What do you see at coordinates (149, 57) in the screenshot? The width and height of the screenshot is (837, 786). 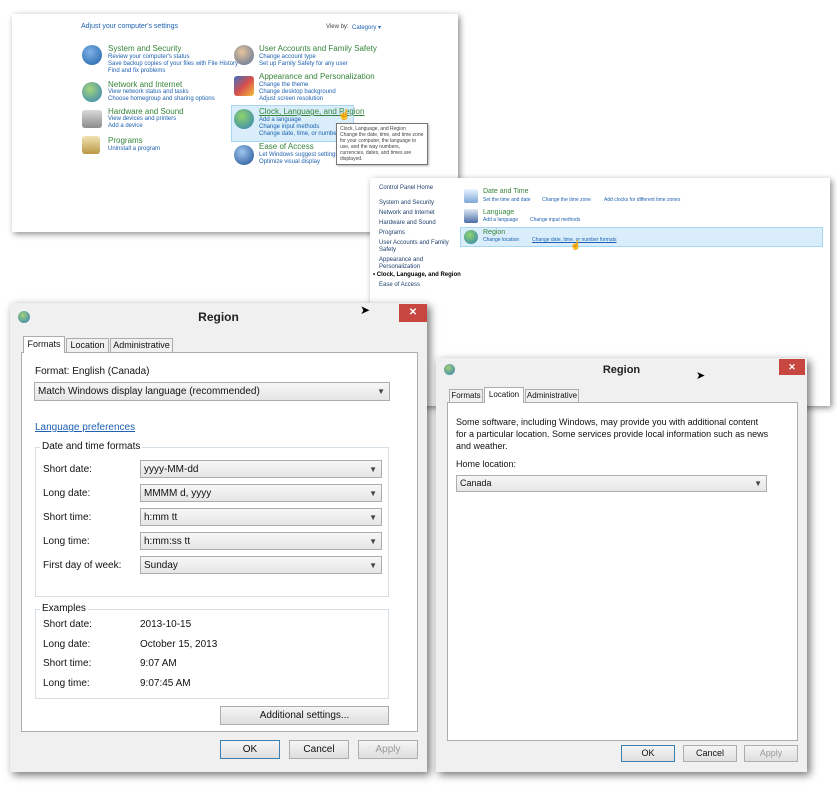 I see `link-review-status: Review your computer's status` at bounding box center [149, 57].